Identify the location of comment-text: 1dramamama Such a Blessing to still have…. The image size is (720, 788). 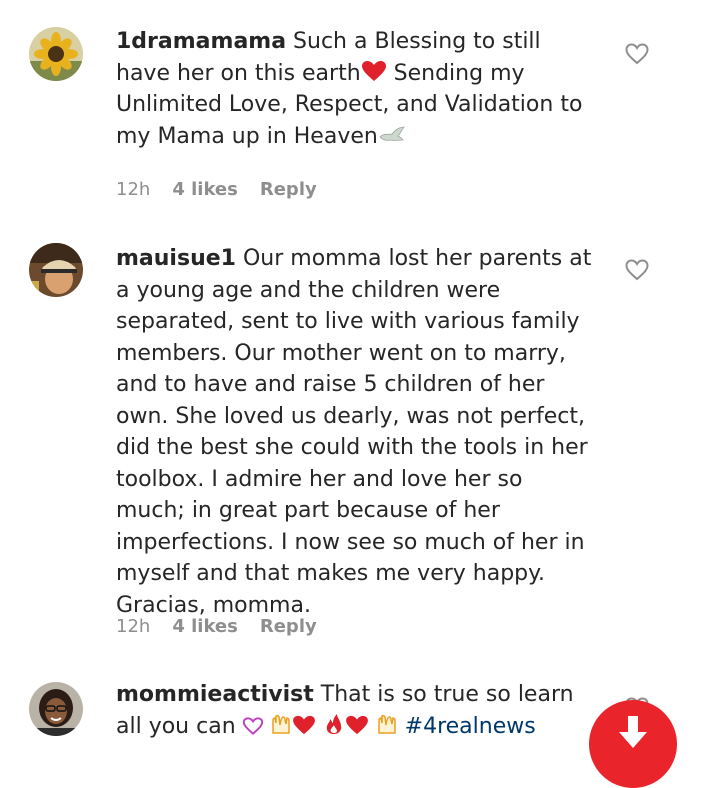
(356, 89).